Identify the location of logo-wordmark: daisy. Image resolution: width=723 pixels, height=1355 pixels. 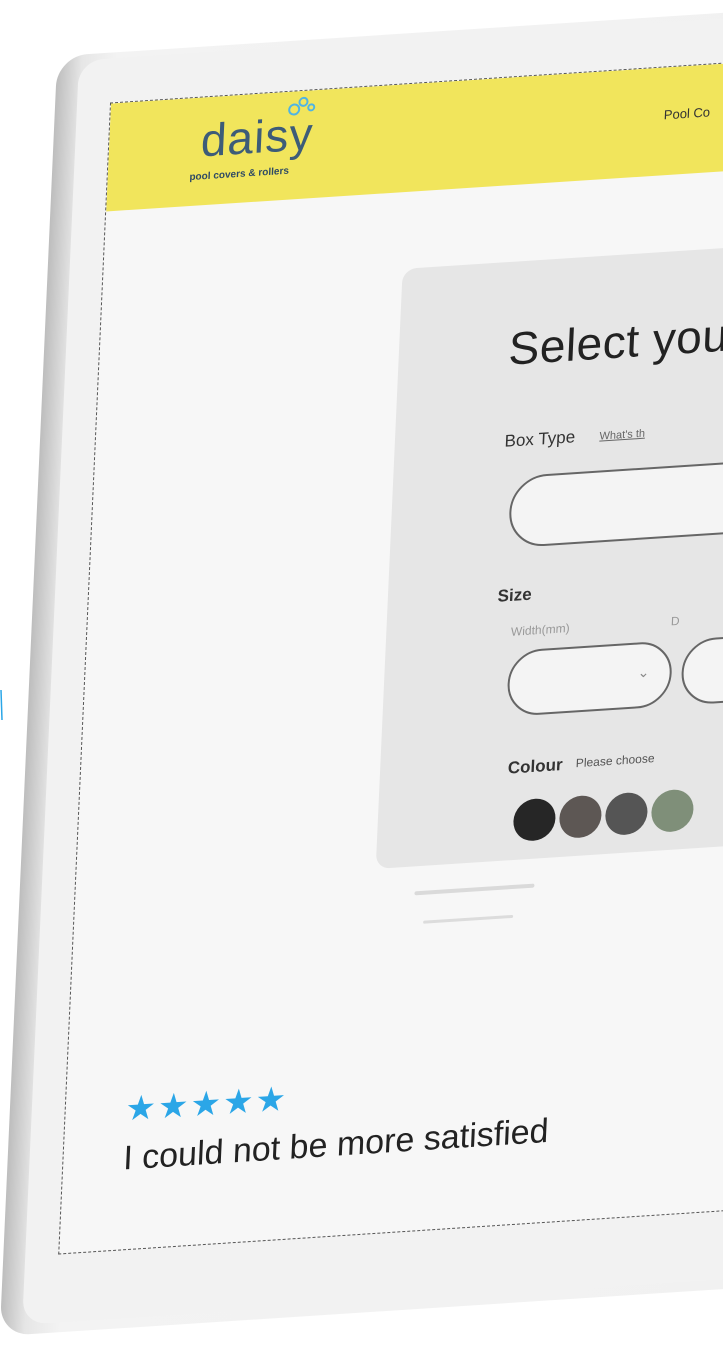
(257, 137).